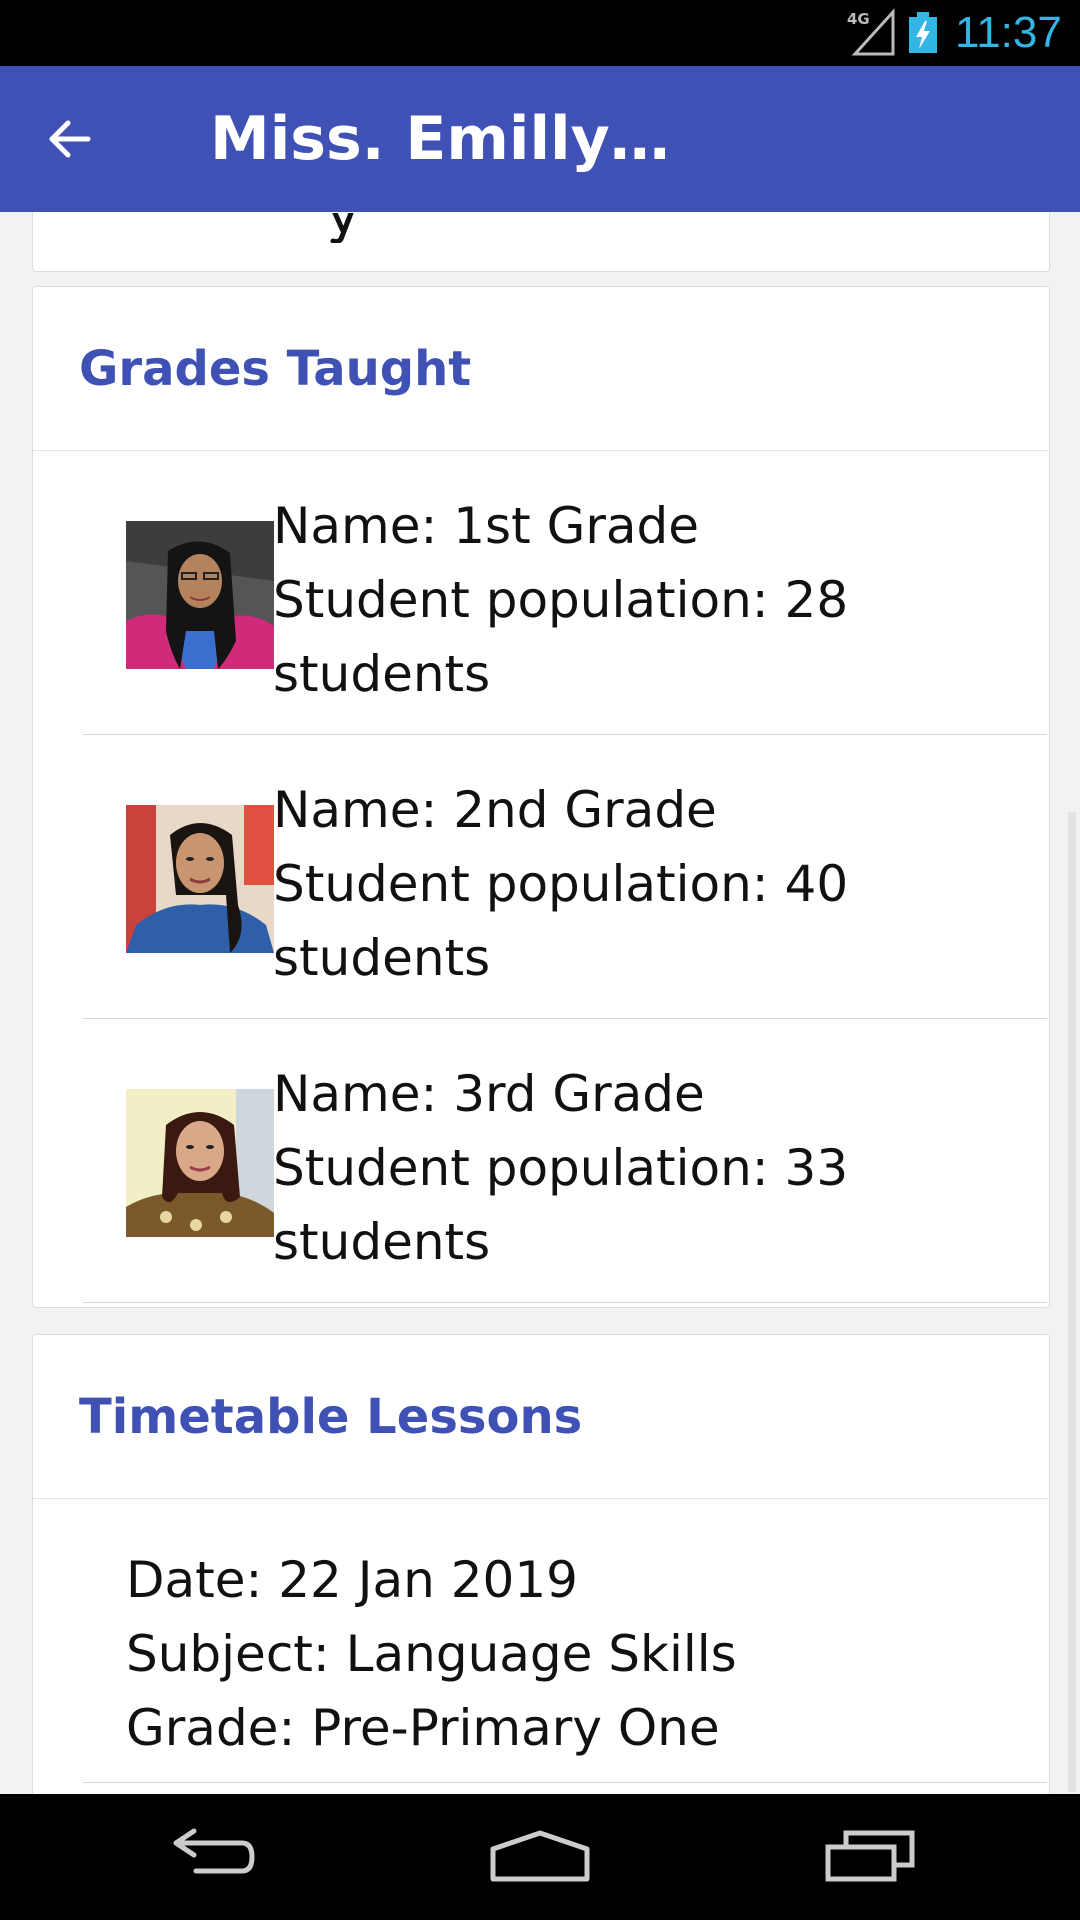 The image size is (1080, 1920). Describe the element at coordinates (275, 369) in the screenshot. I see `grades-taught-title: Grades Taught` at that location.